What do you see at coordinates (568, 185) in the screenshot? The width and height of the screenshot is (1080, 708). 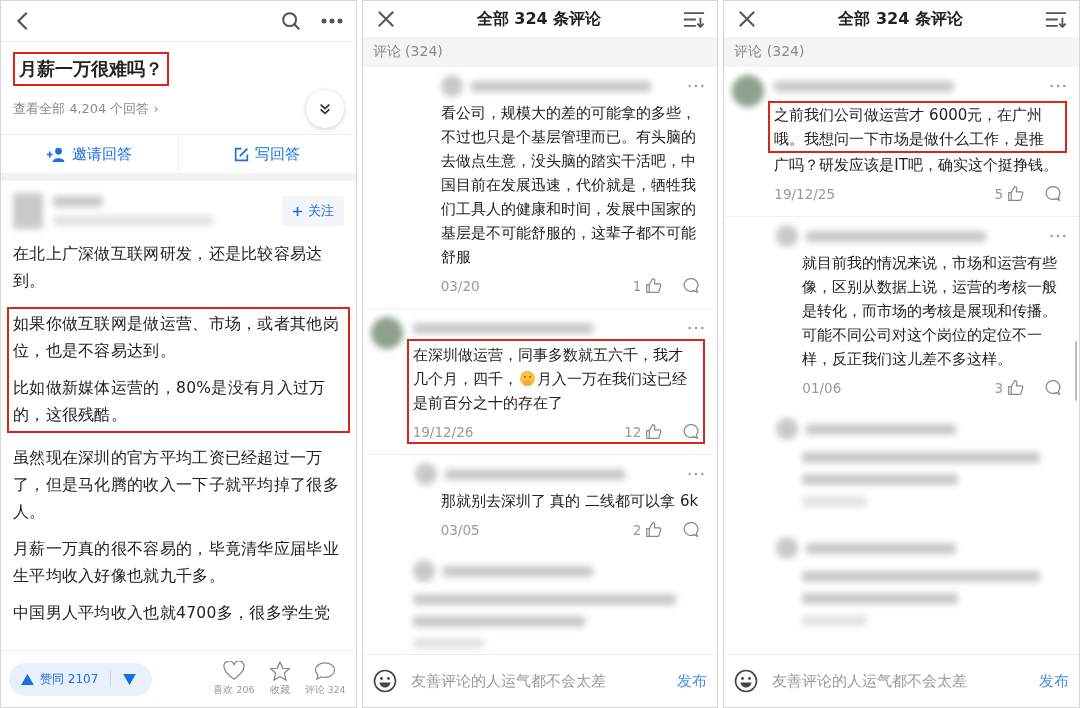 I see `comment-text: 看公司，规模大的差的可能拿的多些，不过也只是个基层管理而已。有头脑的去做点生意，没头脑的踏实干活吧，中国目前在发展迅速，代价就是，牺牲我们工具人的健康和时间，发展中国家的基层是不可能舒服的，这辈子都不可能舒服` at bounding box center [568, 185].